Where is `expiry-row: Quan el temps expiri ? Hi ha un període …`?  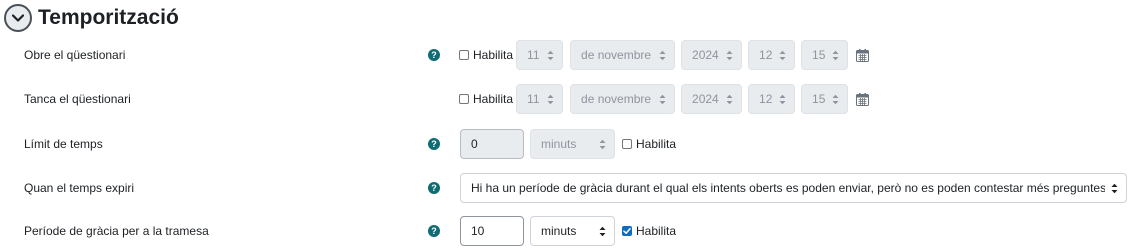
expiry-row: Quan el temps expiri ? Hi ha un període … is located at coordinates (565, 188).